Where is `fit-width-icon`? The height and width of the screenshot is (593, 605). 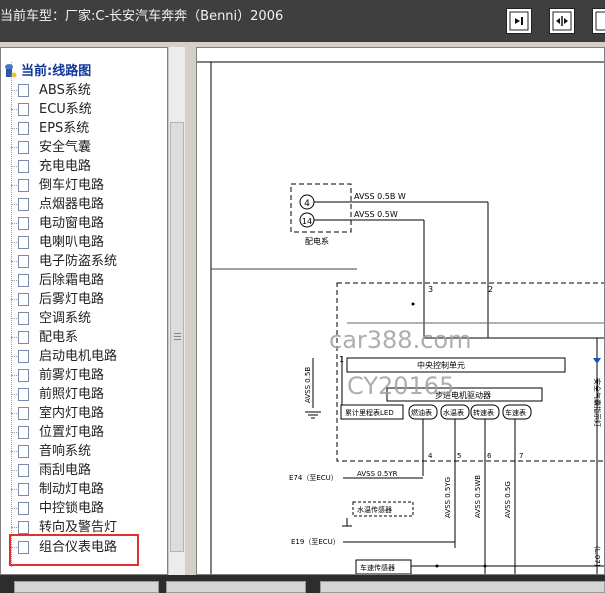 fit-width-icon is located at coordinates (562, 21).